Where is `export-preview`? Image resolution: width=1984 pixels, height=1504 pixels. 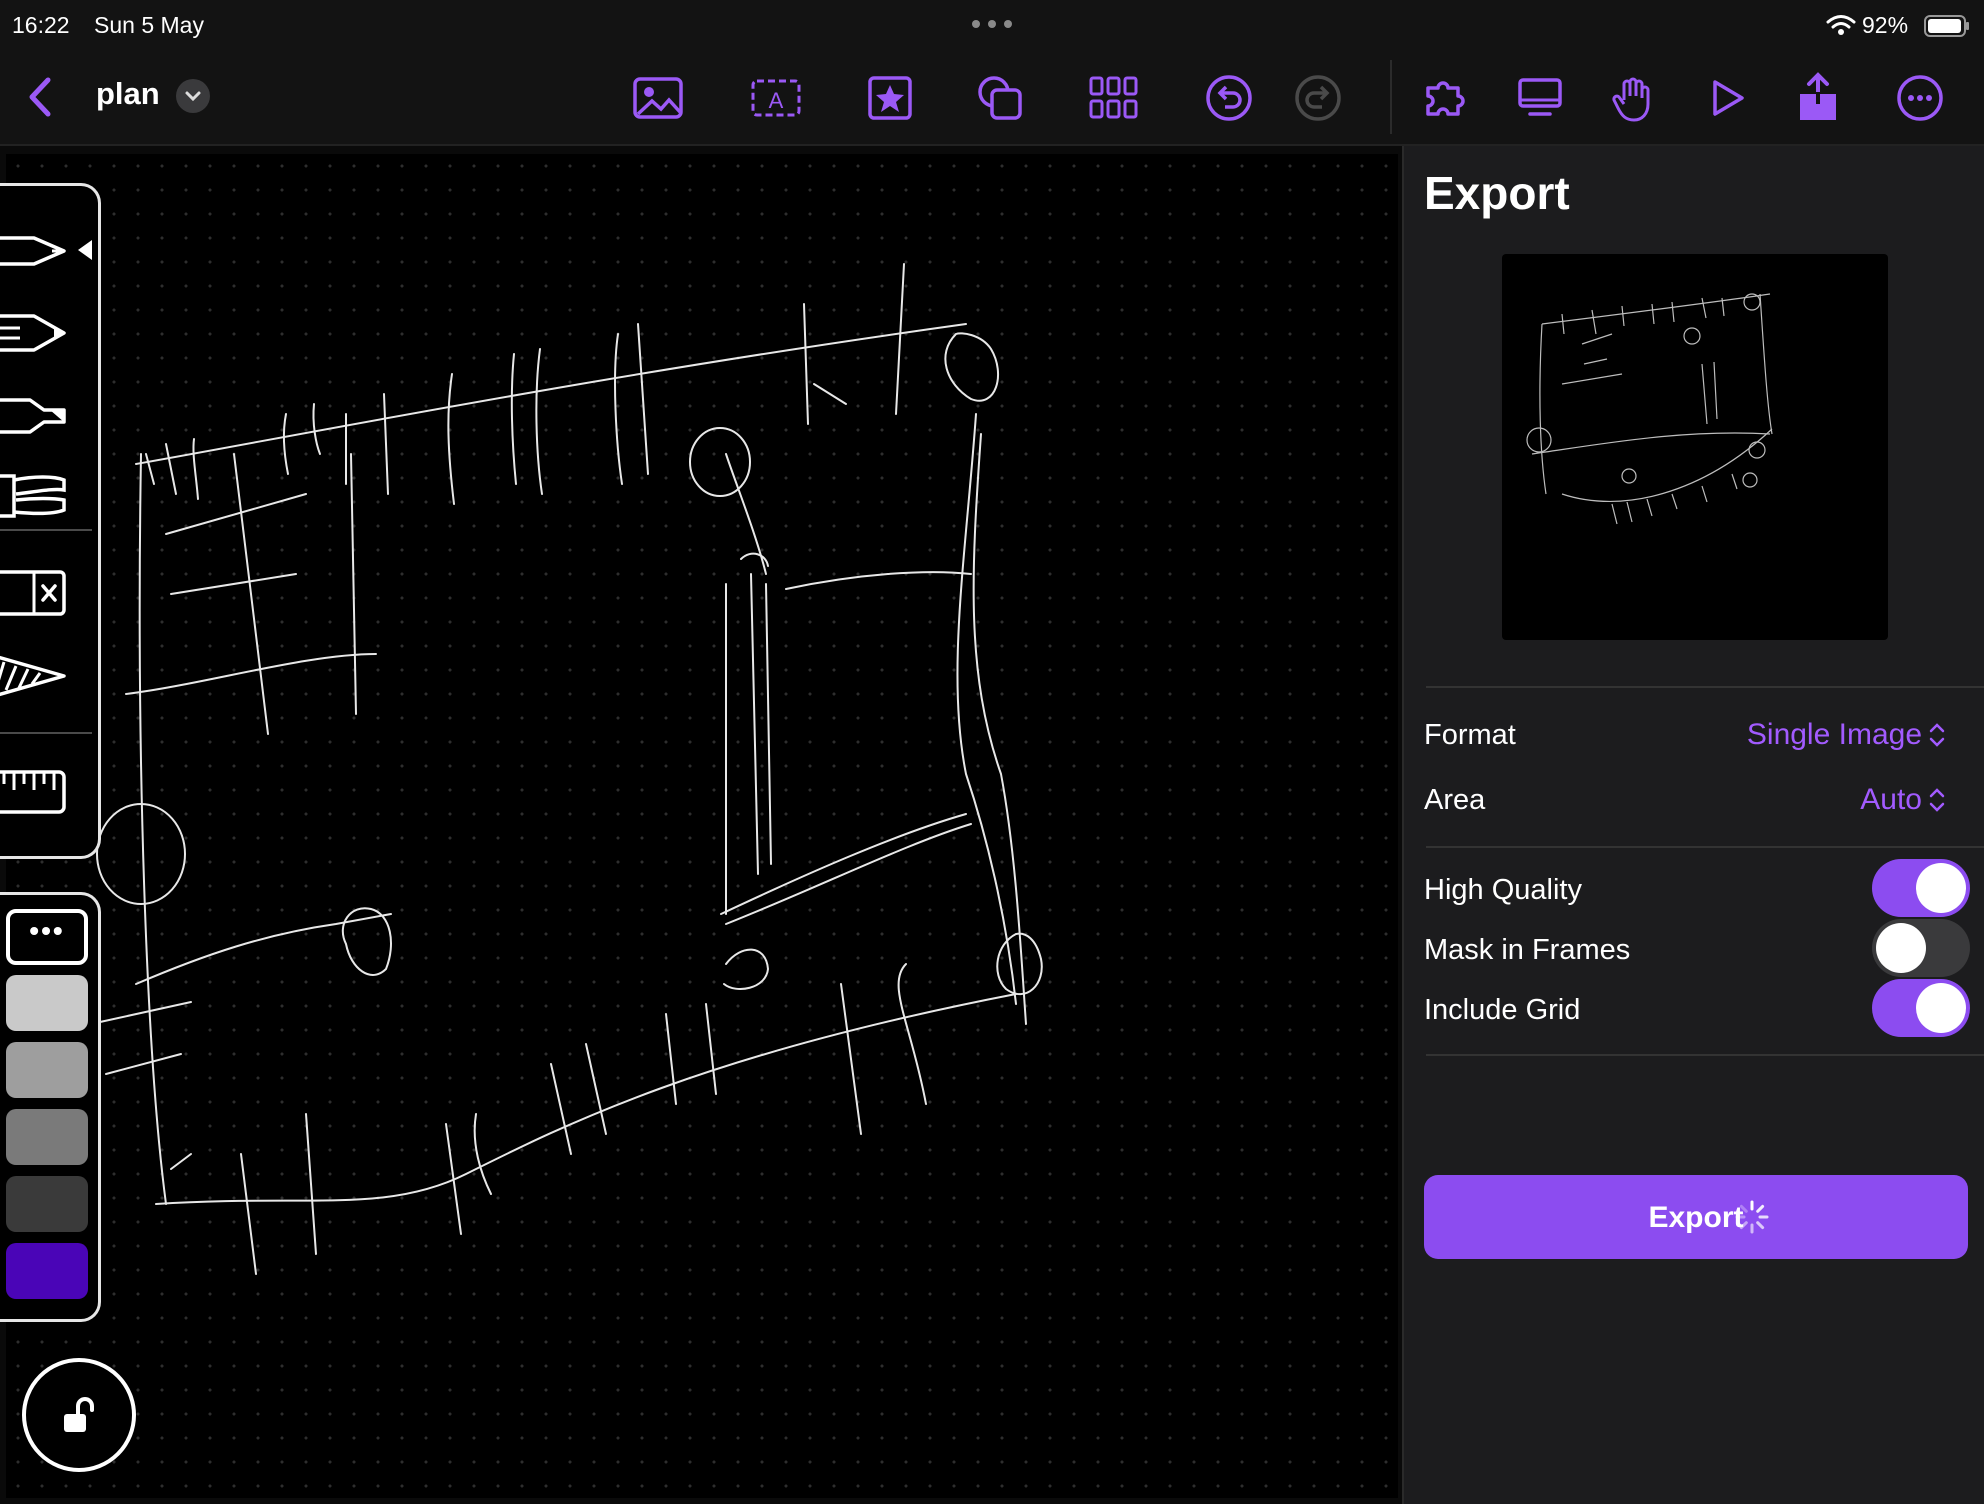 export-preview is located at coordinates (1695, 447).